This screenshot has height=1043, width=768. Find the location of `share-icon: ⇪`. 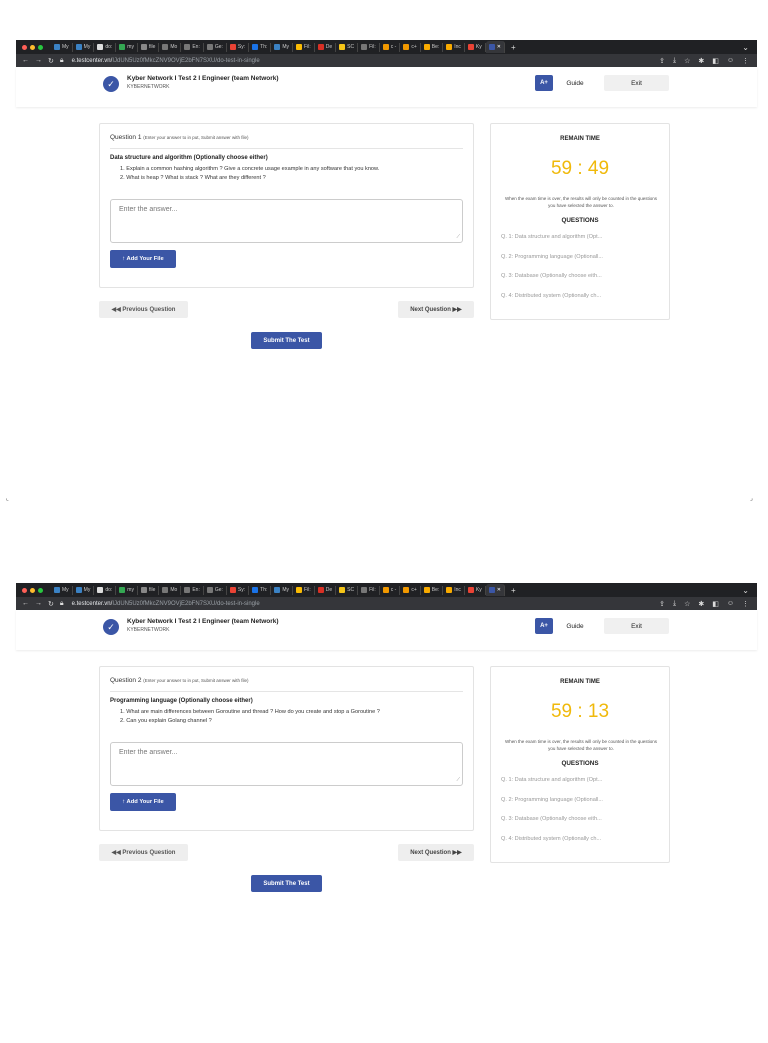

share-icon: ⇪ is located at coordinates (662, 604).